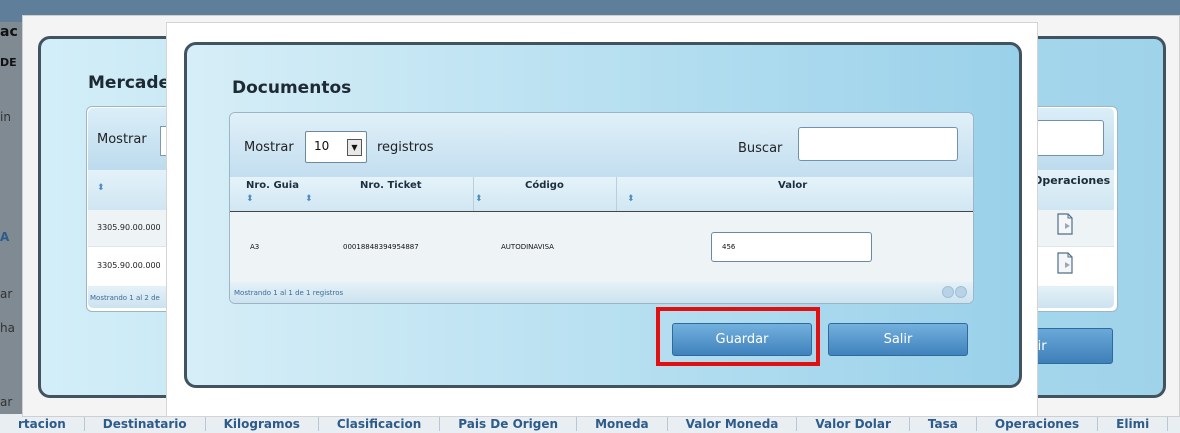 This screenshot has height=433, width=1180. What do you see at coordinates (336, 147) in the screenshot?
I see `length-select: 10 ▼` at bounding box center [336, 147].